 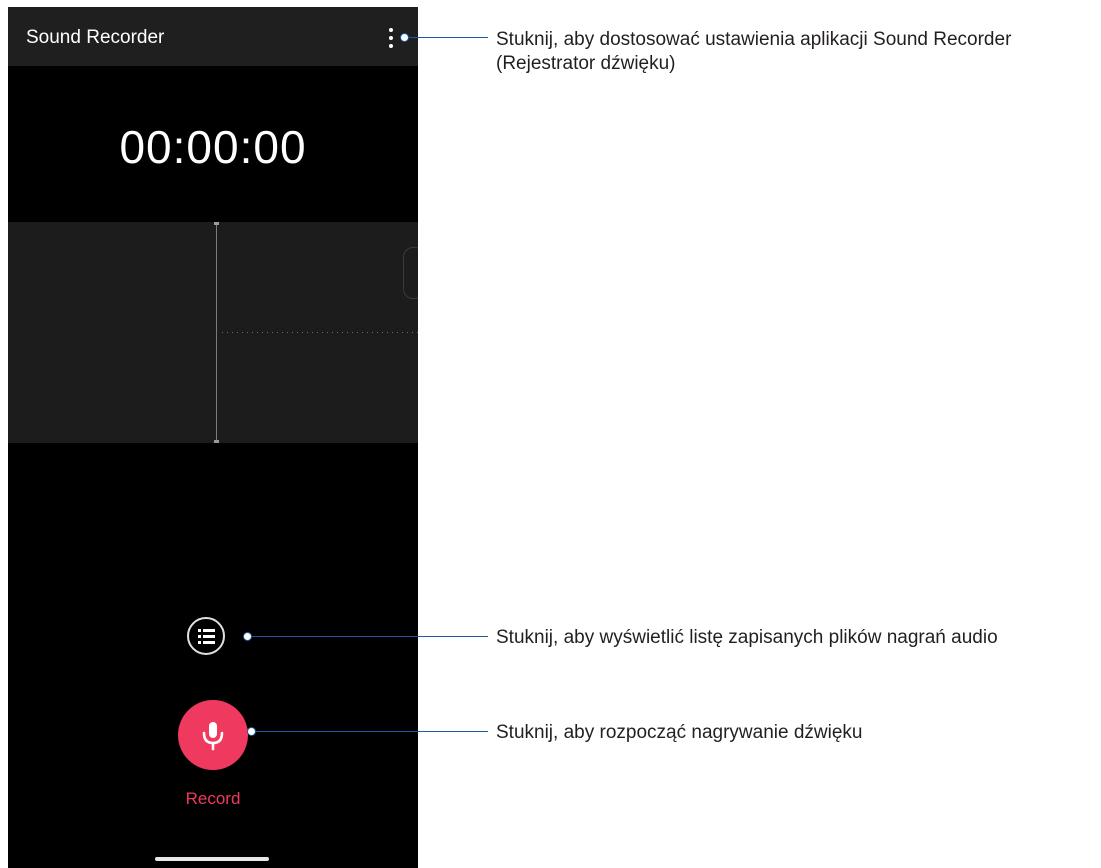 What do you see at coordinates (216, 441) in the screenshot?
I see `playhead-bottom-marker` at bounding box center [216, 441].